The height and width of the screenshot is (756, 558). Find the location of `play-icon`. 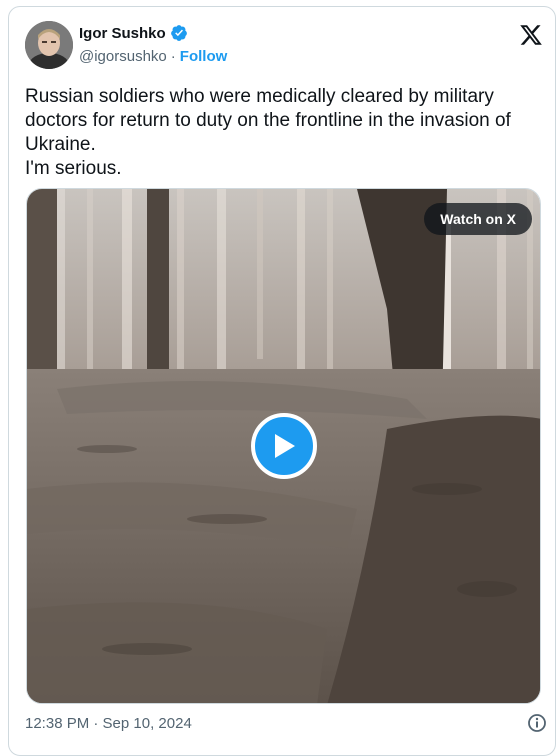

play-icon is located at coordinates (284, 446).